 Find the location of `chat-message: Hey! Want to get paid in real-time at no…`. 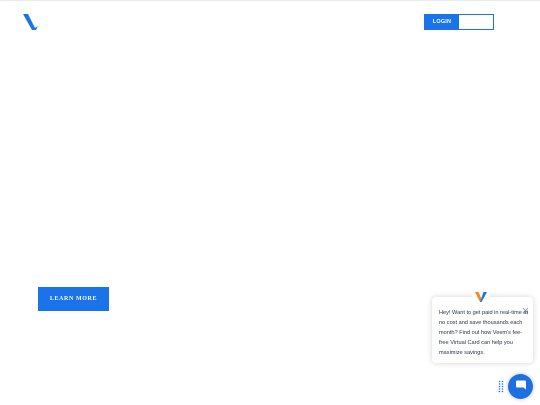

chat-message: Hey! Want to get paid in real-time at no… is located at coordinates (484, 333).